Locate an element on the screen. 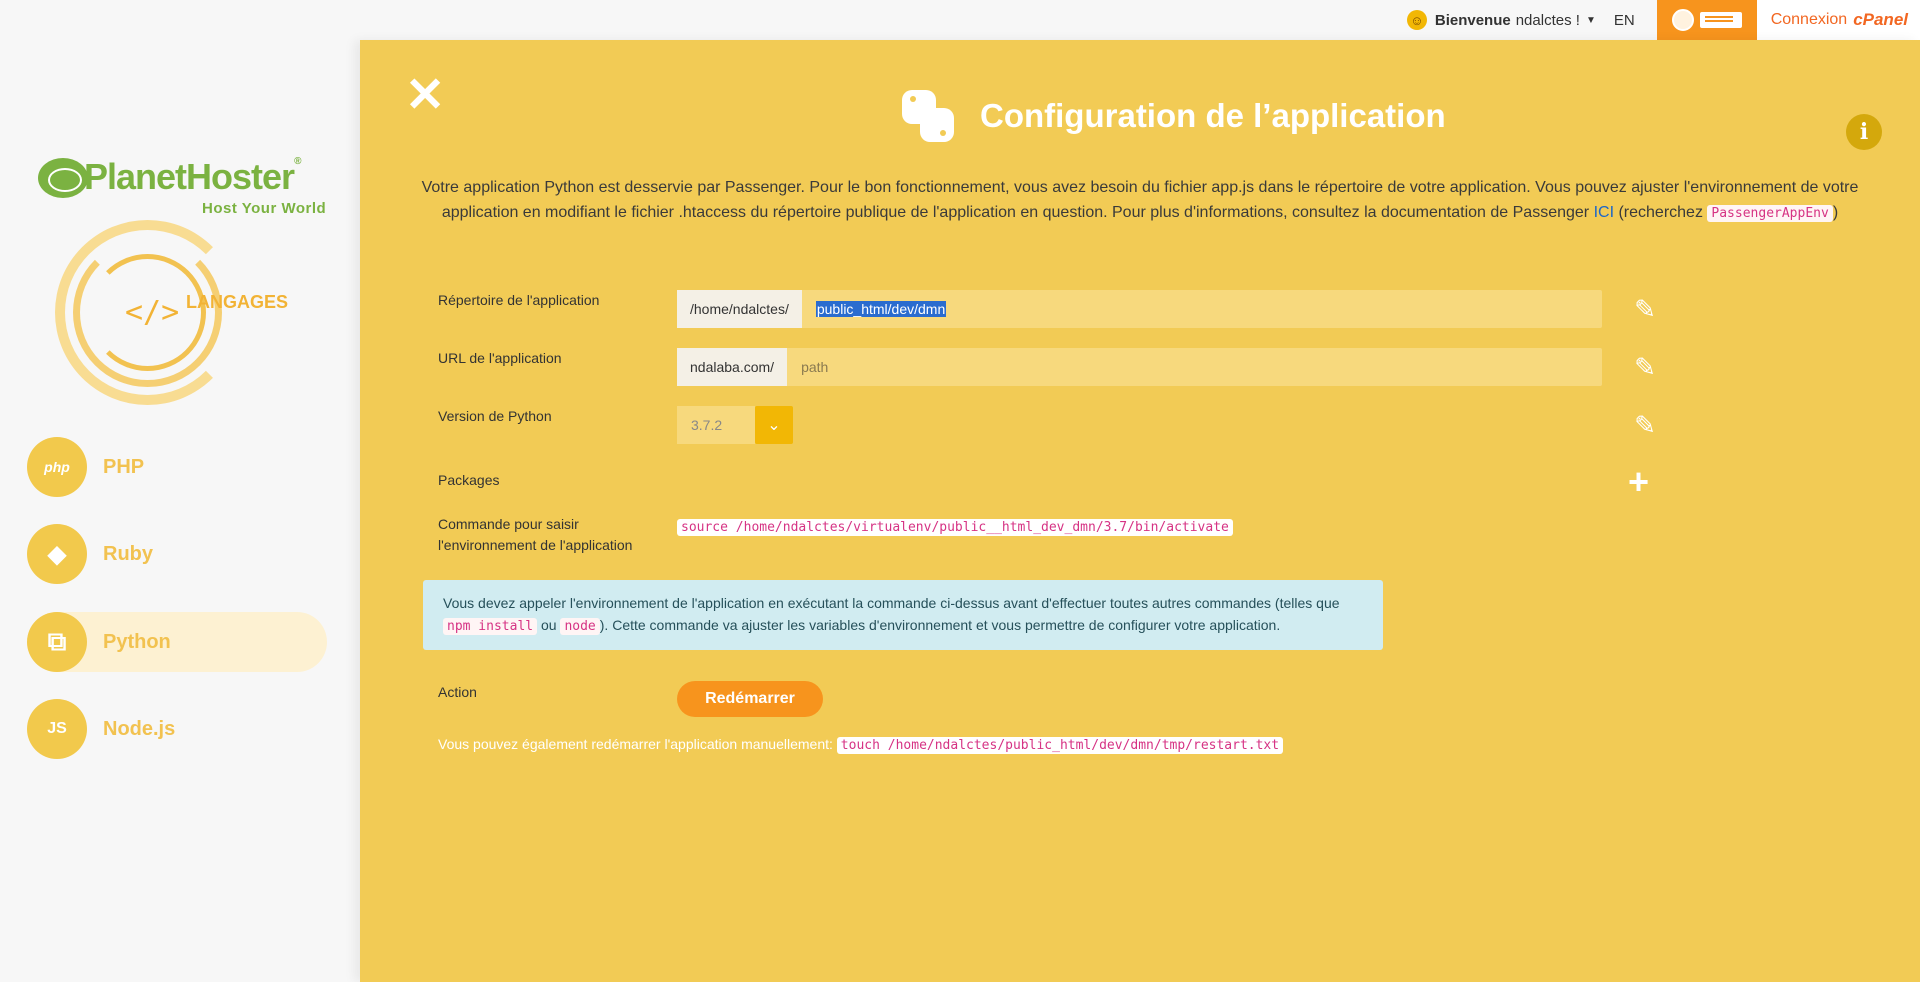 The width and height of the screenshot is (1920, 982). url-label: URL de l'application is located at coordinates (500, 358).